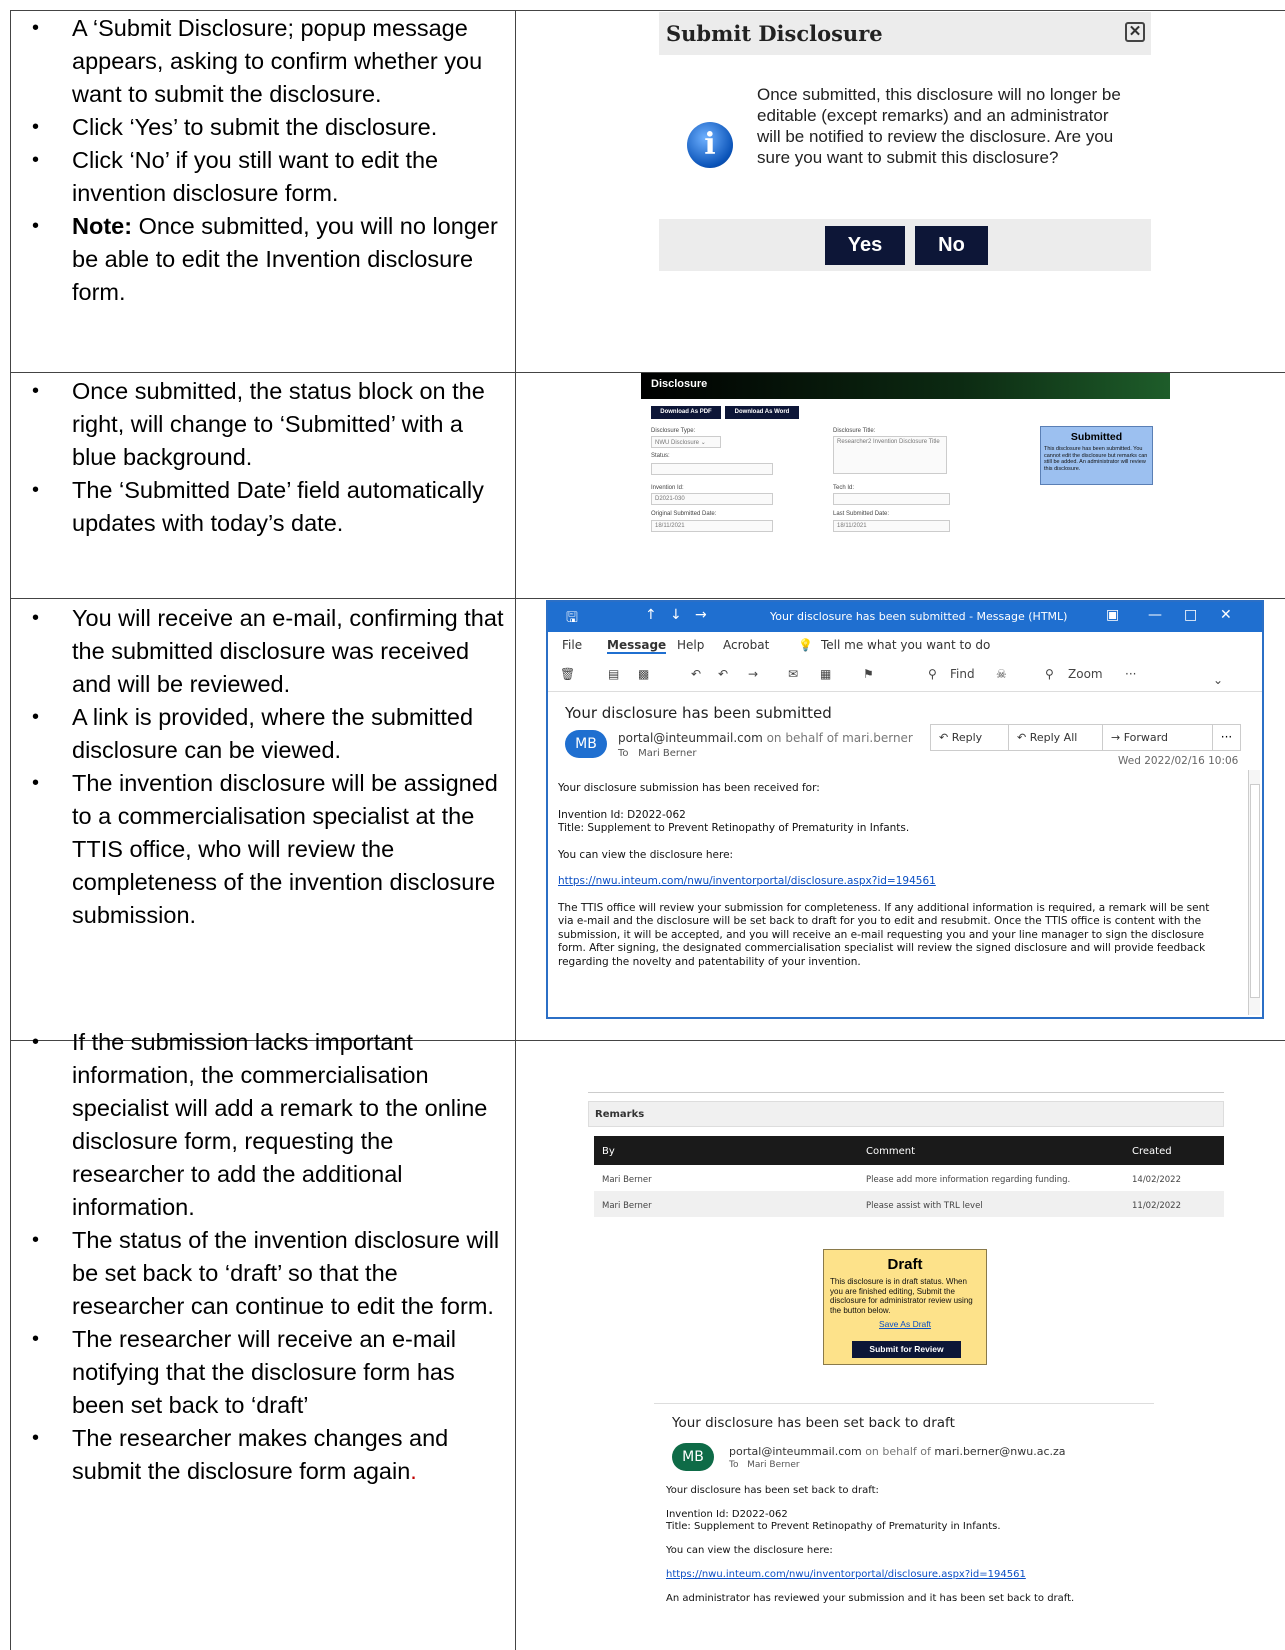 This screenshot has width=1285, height=1650. Describe the element at coordinates (1190, 615) in the screenshot. I see `maximize-icon: □` at that location.